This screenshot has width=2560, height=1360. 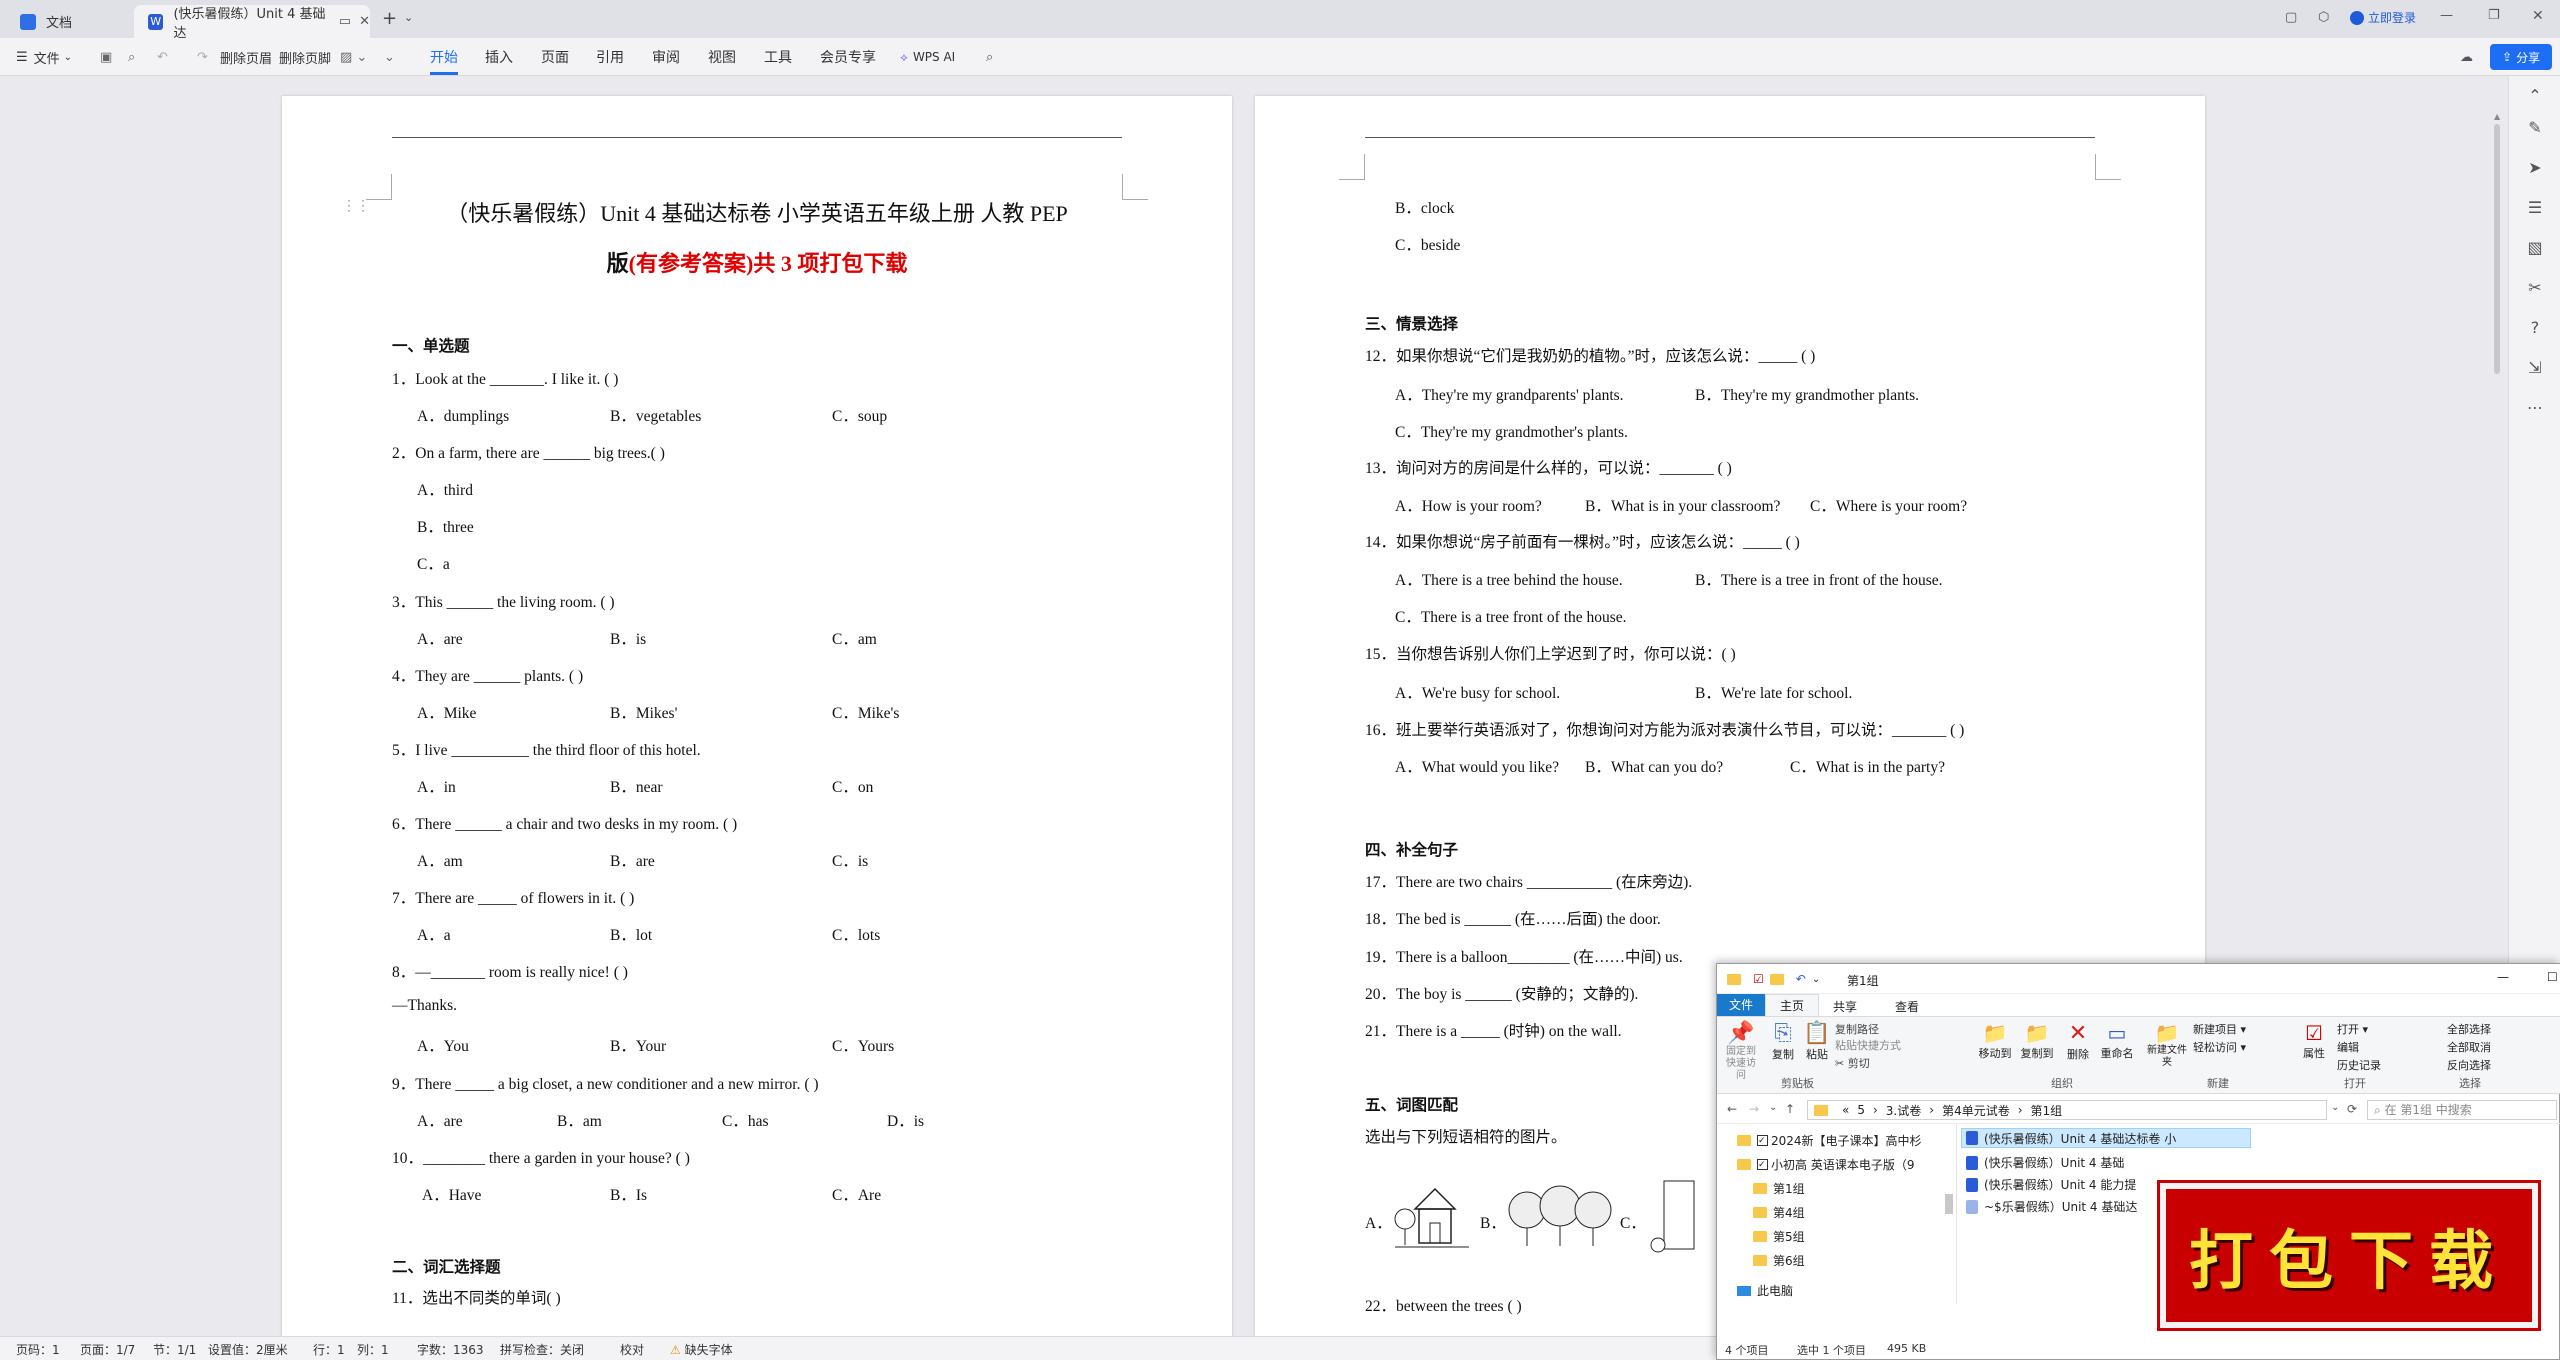 I want to click on close-tab-icon: ✕, so click(x=364, y=21).